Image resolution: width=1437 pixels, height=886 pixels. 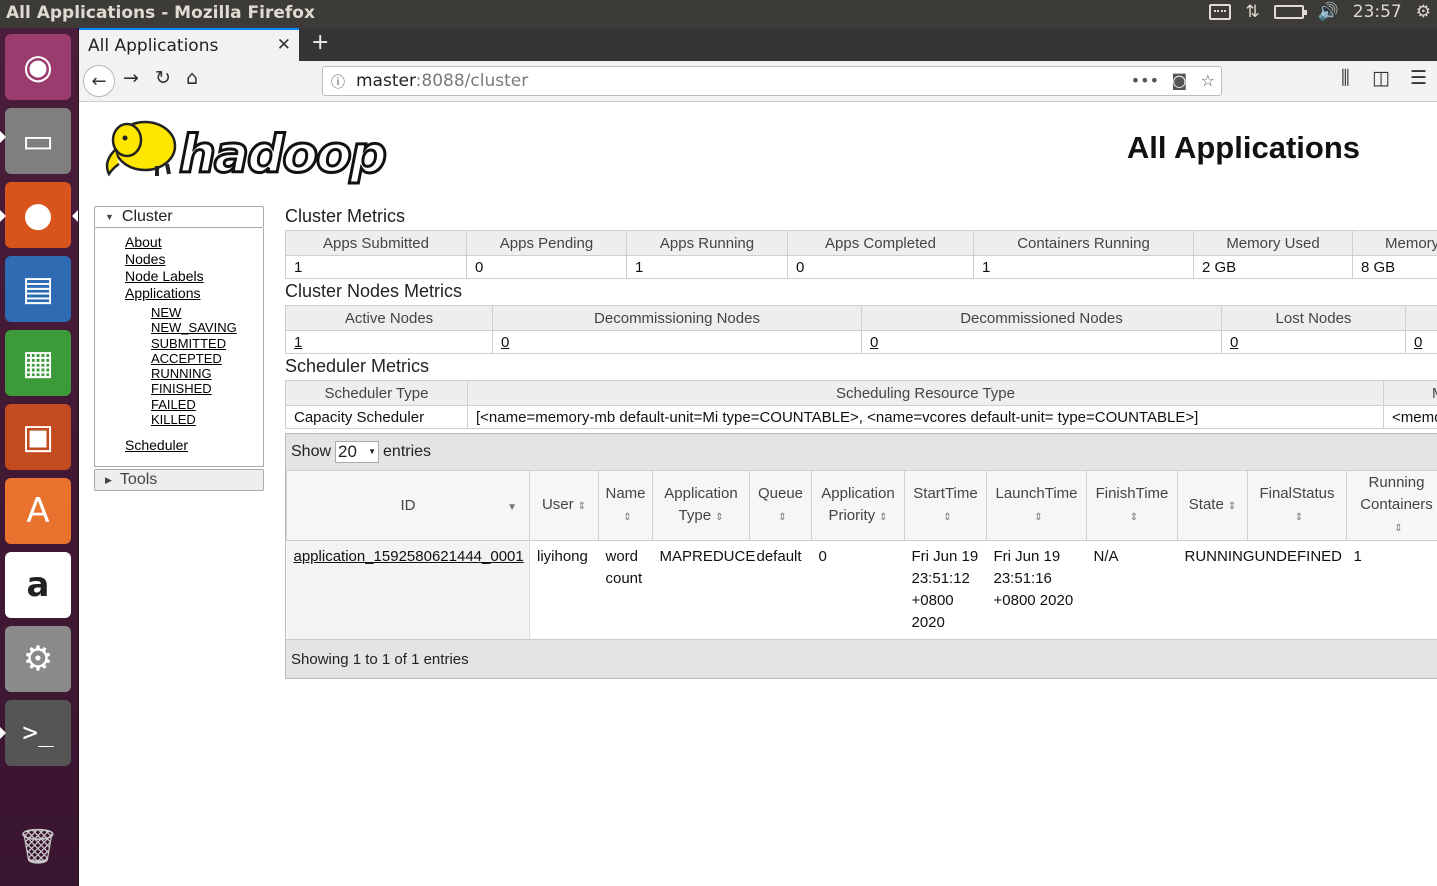 I want to click on system-settings-button: ⚙, so click(x=38, y=659).